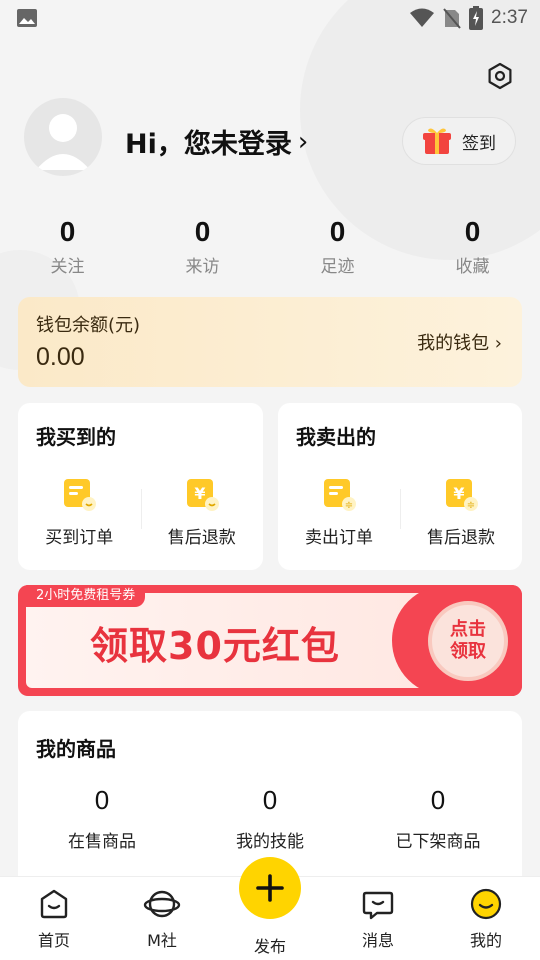  I want to click on stat-label: 关注, so click(67, 267).